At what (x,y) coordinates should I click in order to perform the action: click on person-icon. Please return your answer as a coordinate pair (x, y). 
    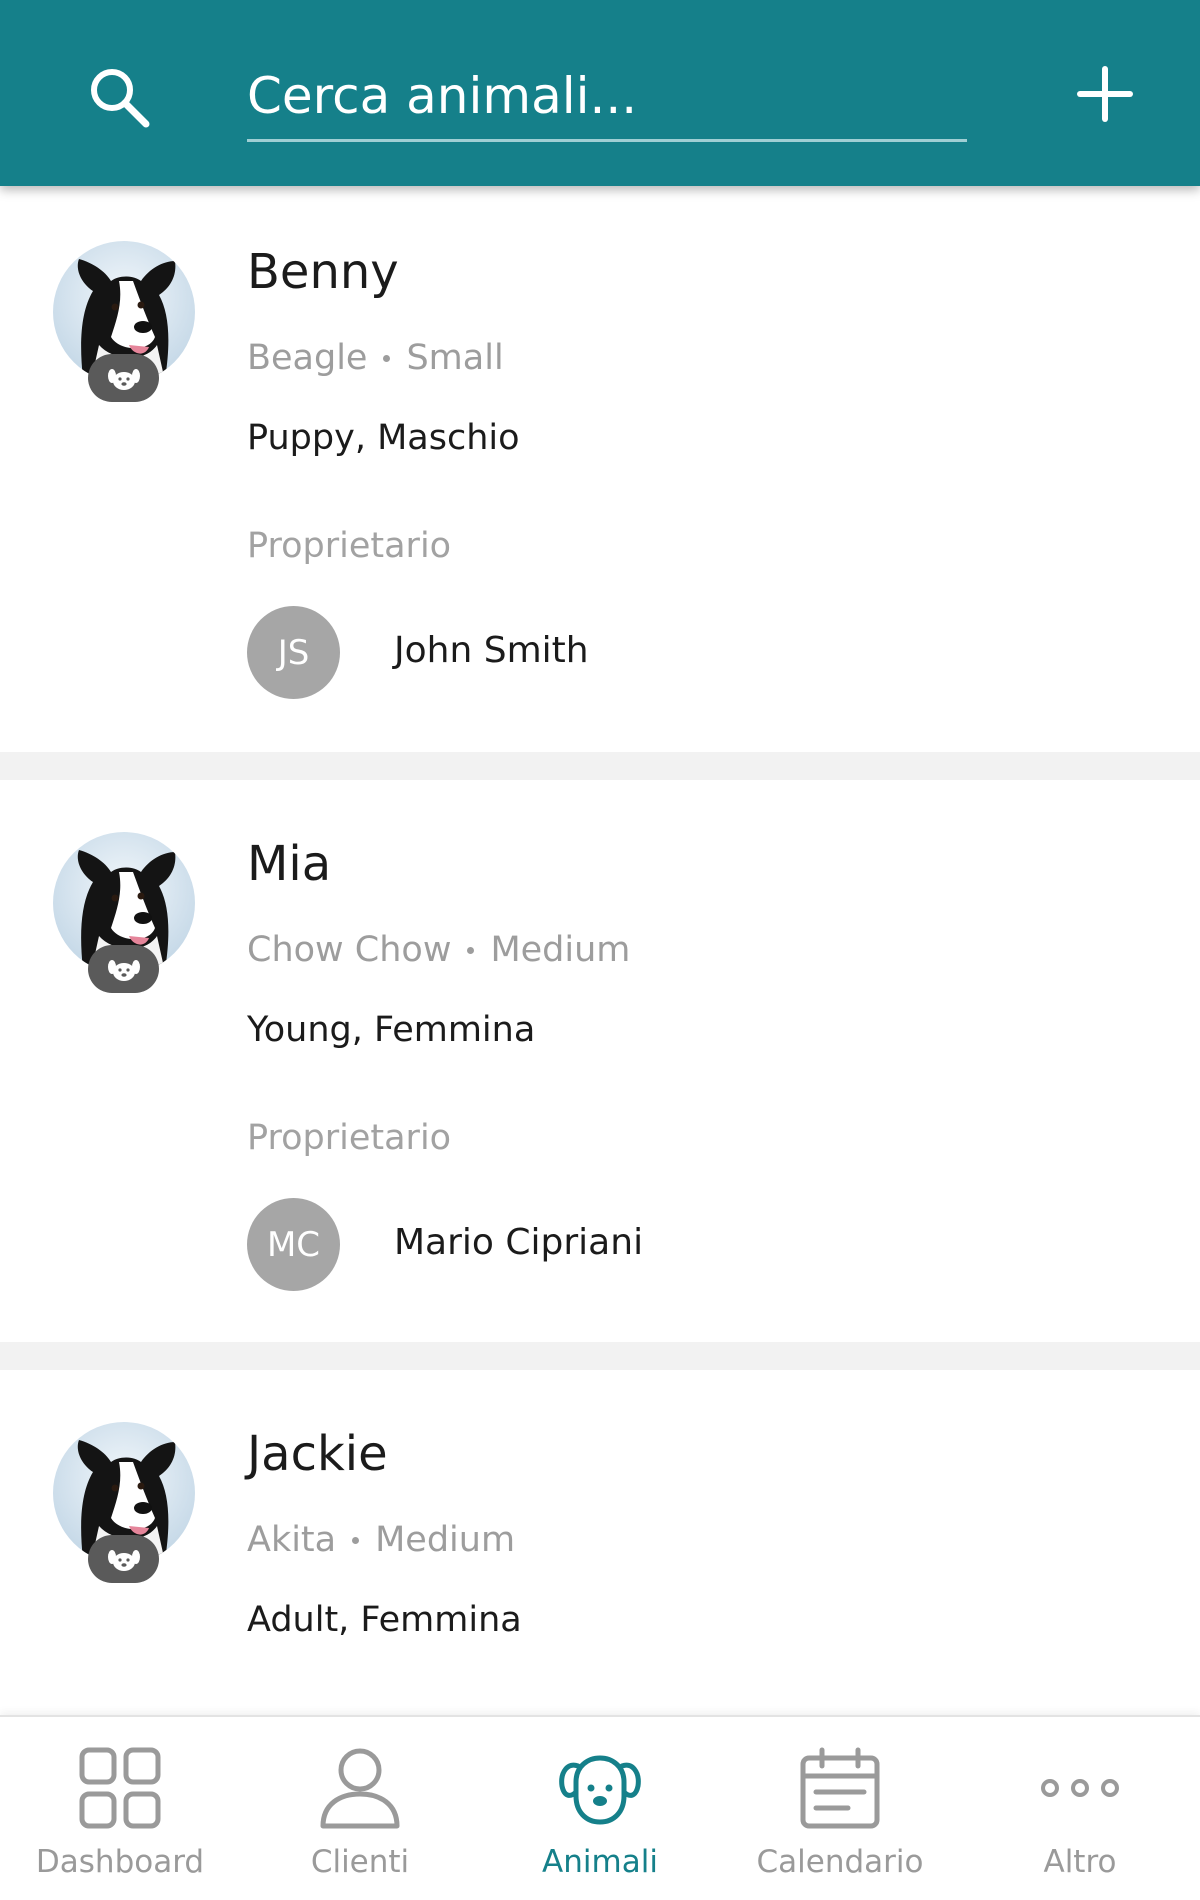
    Looking at the image, I should click on (360, 1788).